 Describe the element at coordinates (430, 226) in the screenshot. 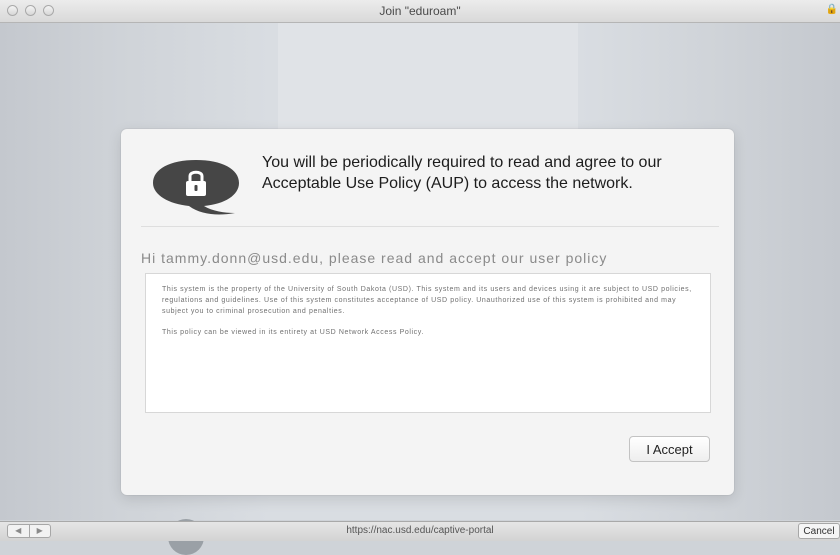

I see `divider` at that location.